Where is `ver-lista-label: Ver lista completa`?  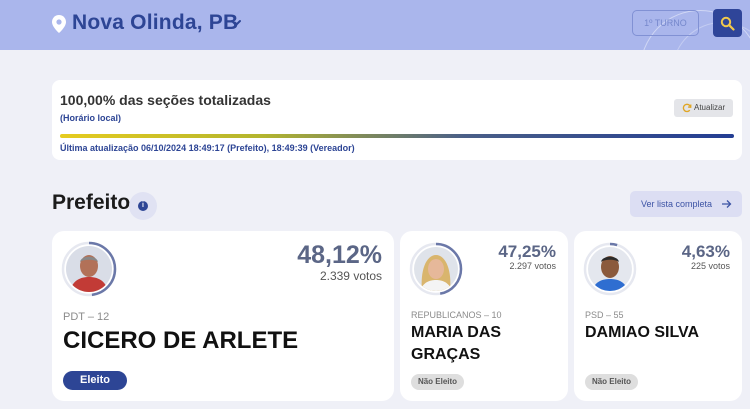
ver-lista-label: Ver lista completa is located at coordinates (677, 204).